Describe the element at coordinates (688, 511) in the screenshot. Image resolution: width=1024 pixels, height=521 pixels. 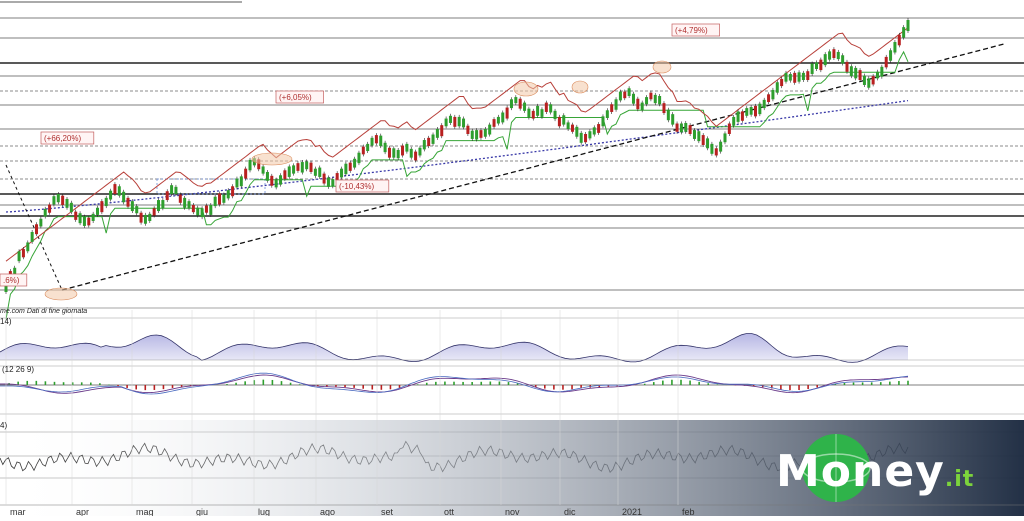
I see `x-tick-label: feb` at that location.